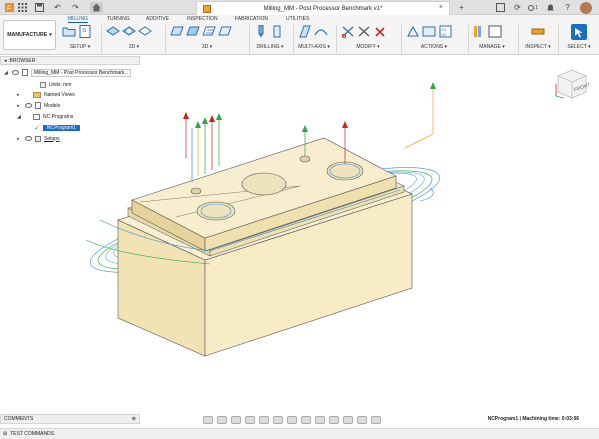 This screenshot has height=439, width=599. What do you see at coordinates (208, 420) in the screenshot?
I see `orbit-icon` at bounding box center [208, 420].